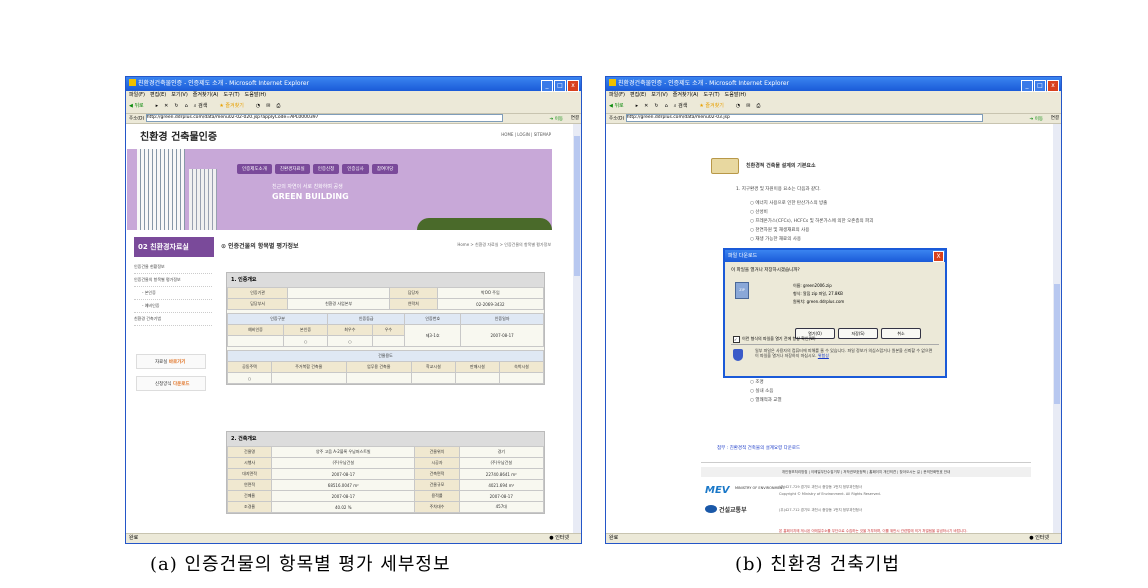 Image resolution: width=1148 pixels, height=588 pixels. Describe the element at coordinates (502, 319) in the screenshot. I see `table-header: 인증일자` at that location.